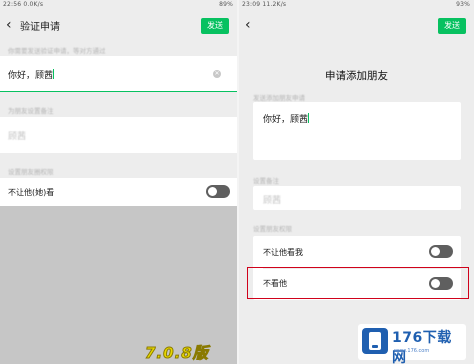 Image resolution: width=474 pixels, height=364 pixels. What do you see at coordinates (226, 4) in the screenshot?
I see `battery-indicator: 89%` at bounding box center [226, 4].